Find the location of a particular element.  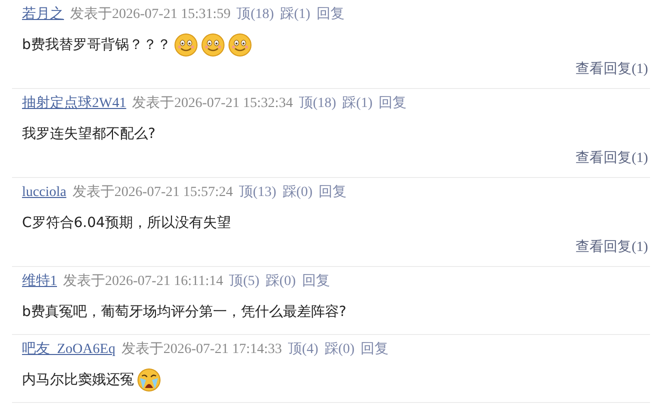

comment-text: b费真冤吧，葡萄牙场均评分第一，凭什么最差阵容? is located at coordinates (184, 312).